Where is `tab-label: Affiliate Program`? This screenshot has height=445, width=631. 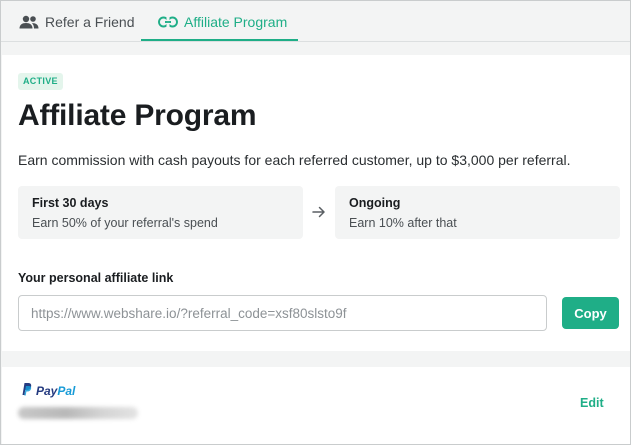
tab-label: Affiliate Program is located at coordinates (236, 21).